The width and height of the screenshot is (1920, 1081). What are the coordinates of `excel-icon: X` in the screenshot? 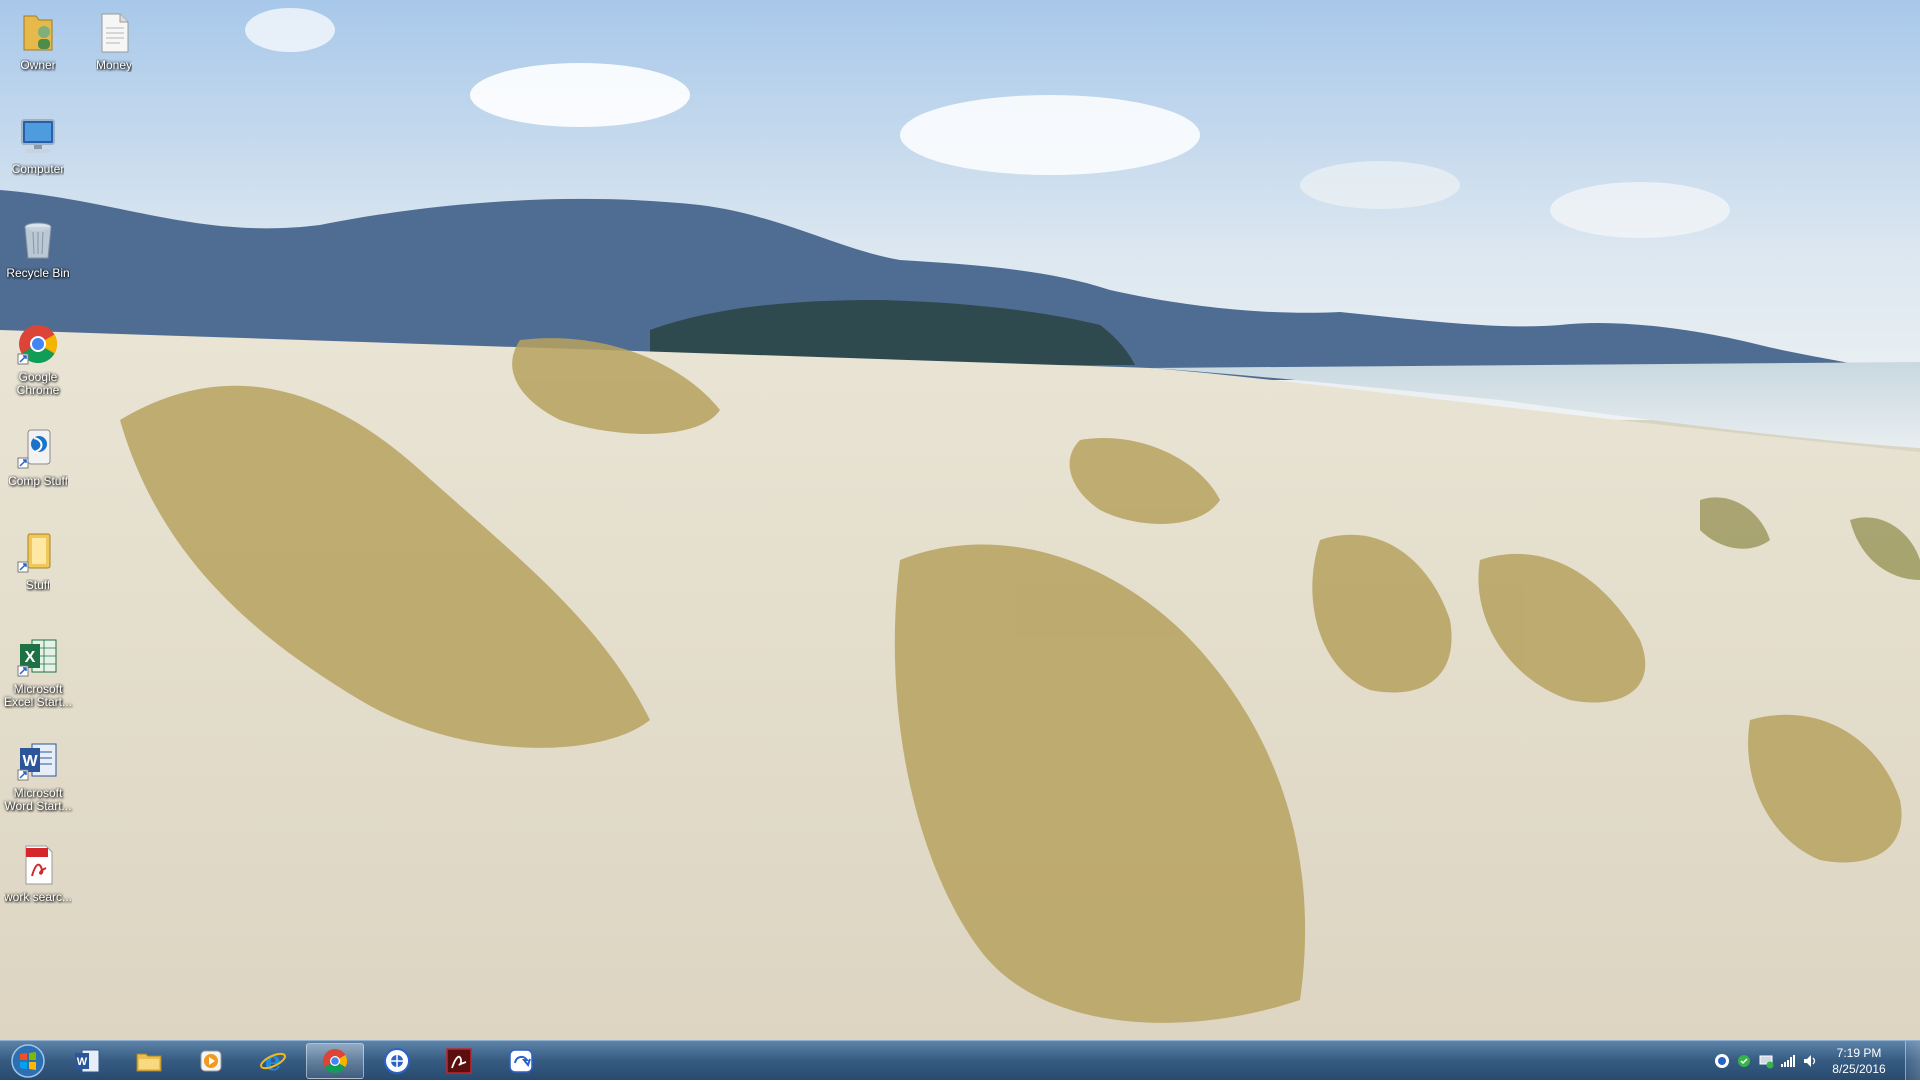 It's located at (37, 658).